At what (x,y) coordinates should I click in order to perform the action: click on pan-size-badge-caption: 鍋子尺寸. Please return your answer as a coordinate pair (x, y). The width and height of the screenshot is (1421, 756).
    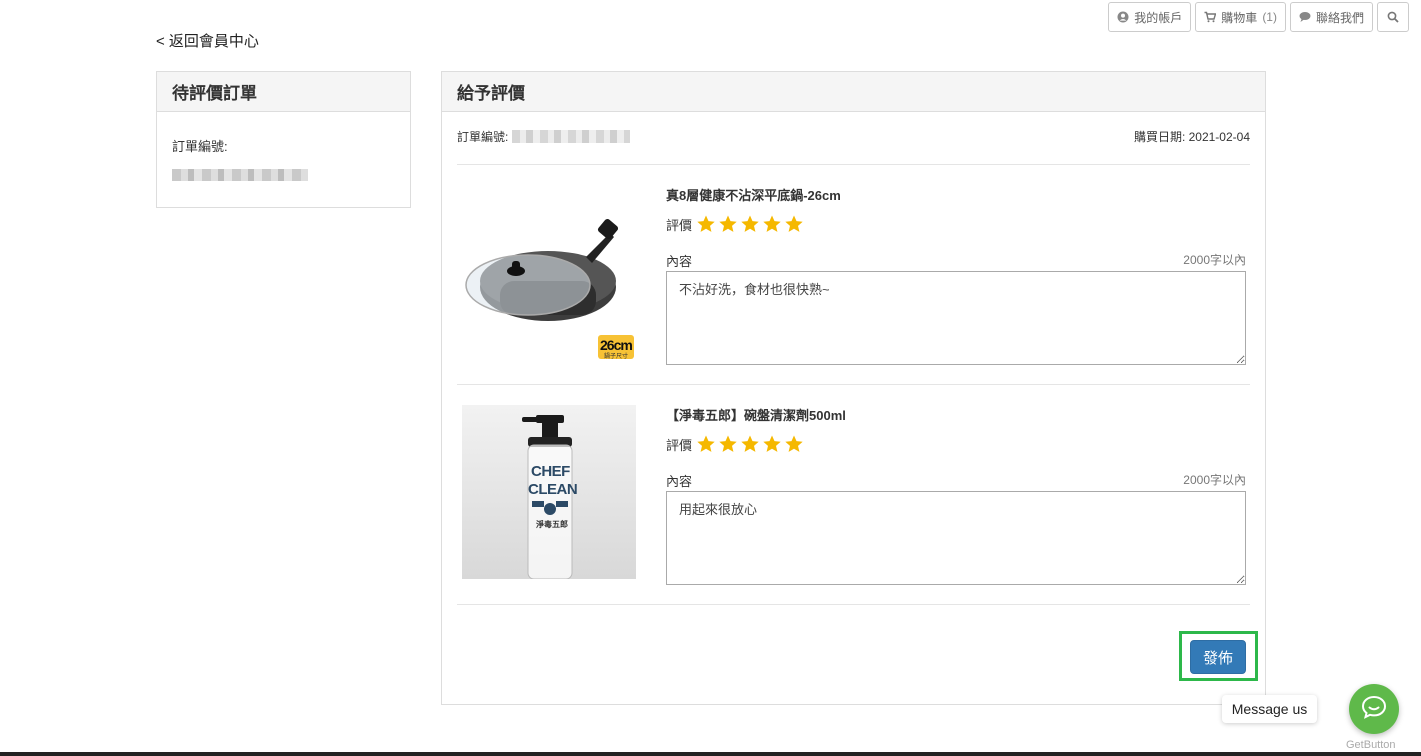
    Looking at the image, I should click on (616, 356).